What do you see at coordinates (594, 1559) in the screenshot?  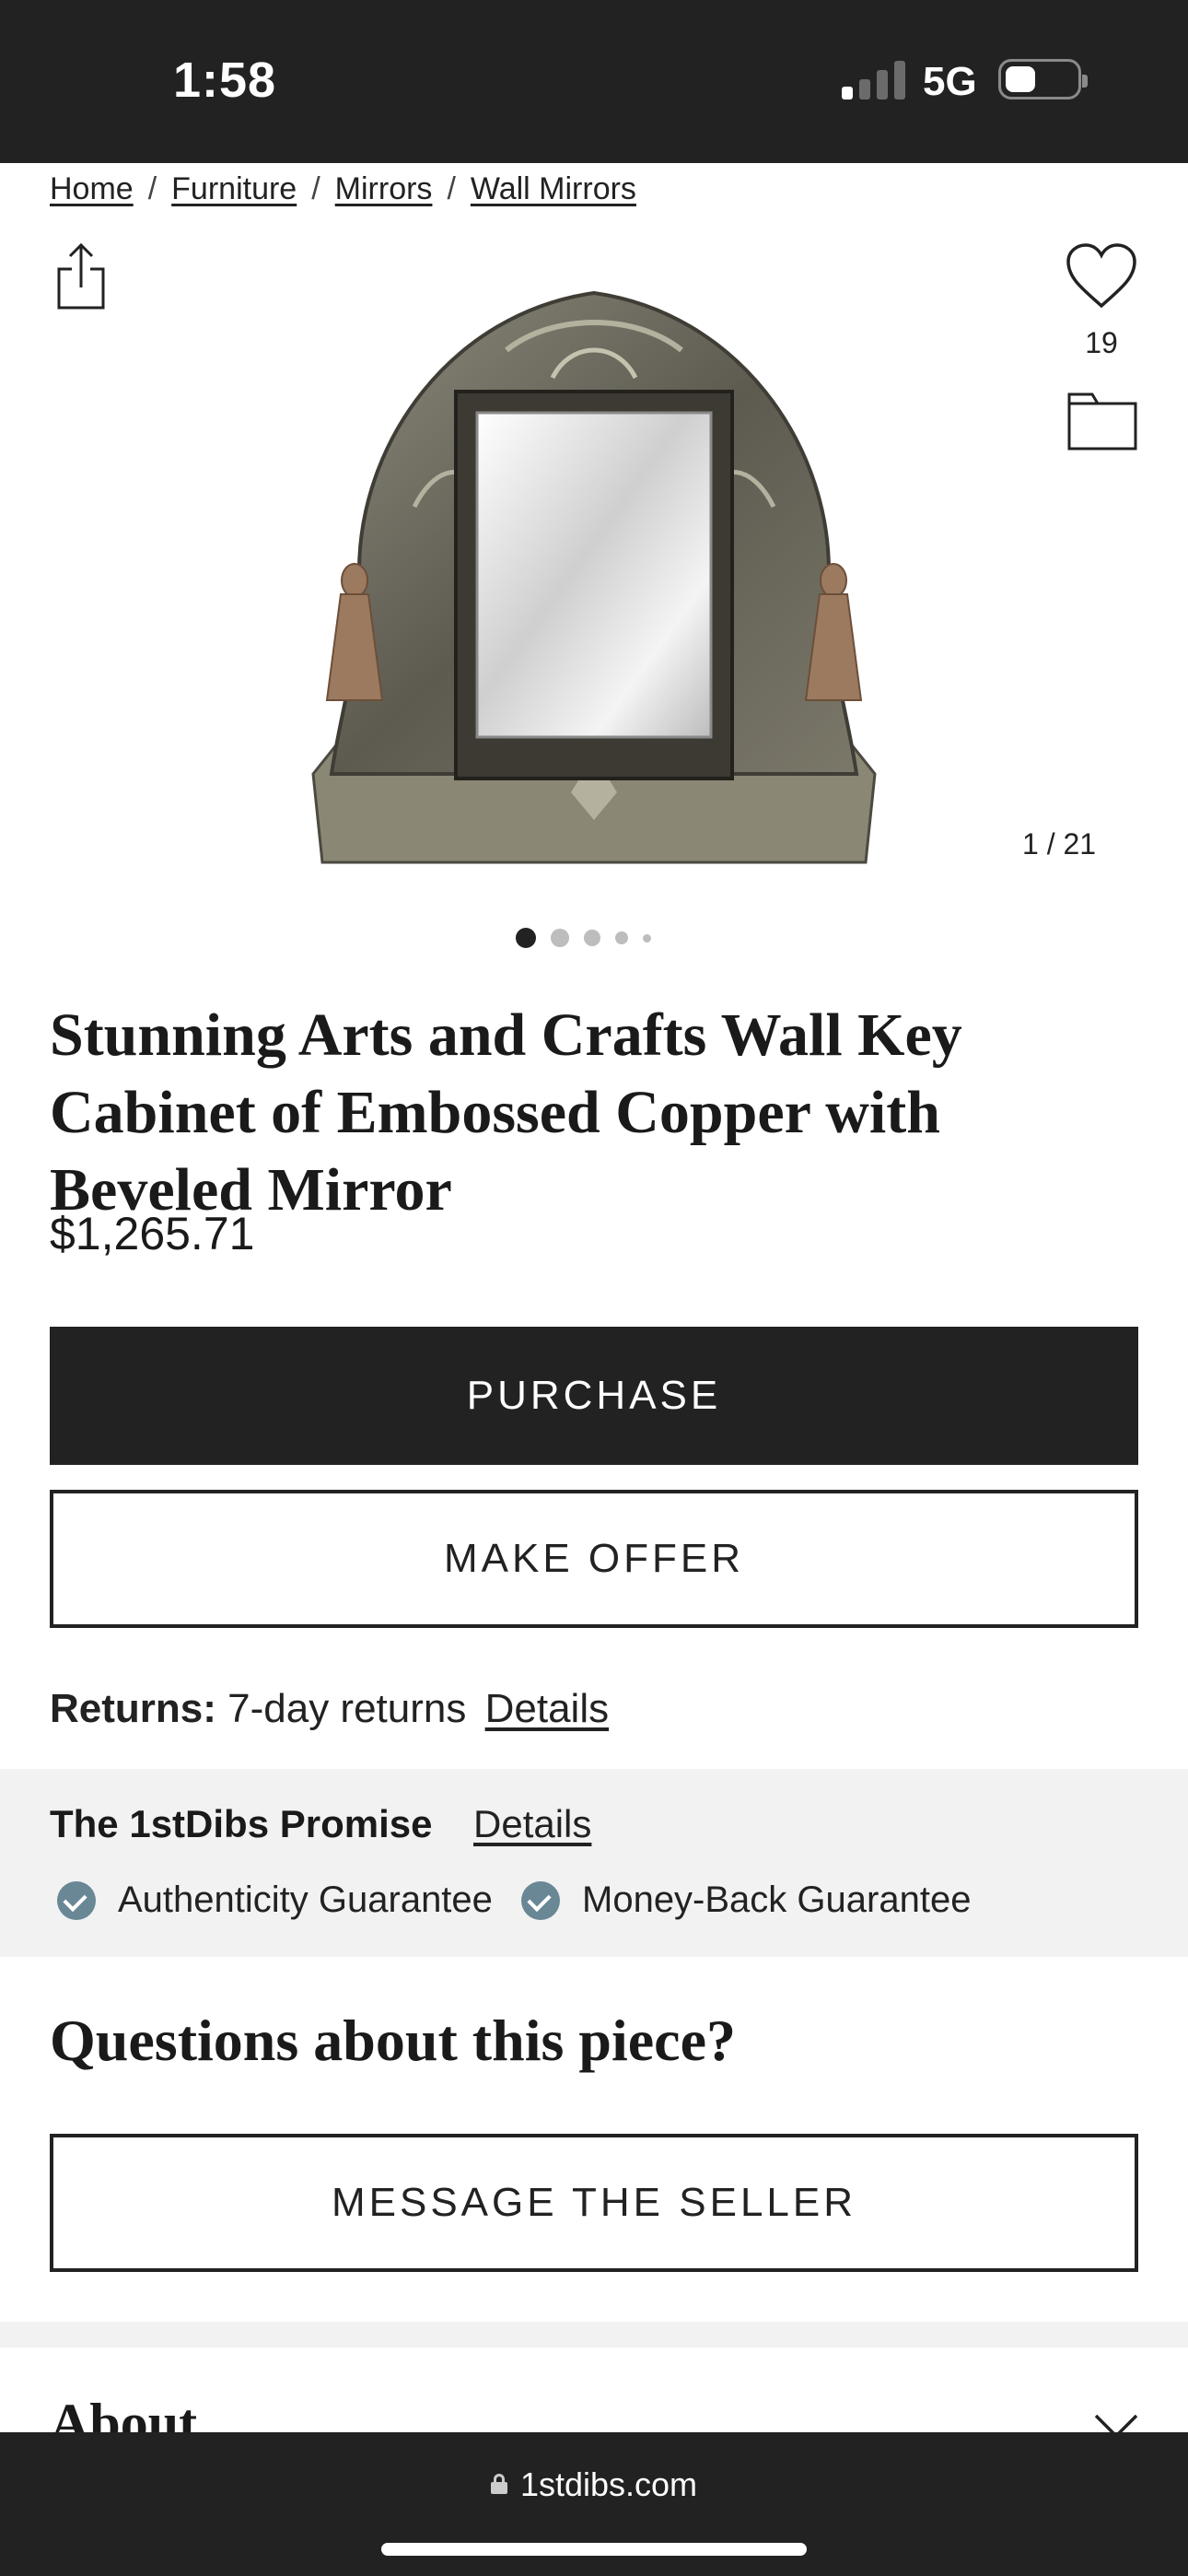 I see `make-offer-button: MAKE OFFER` at bounding box center [594, 1559].